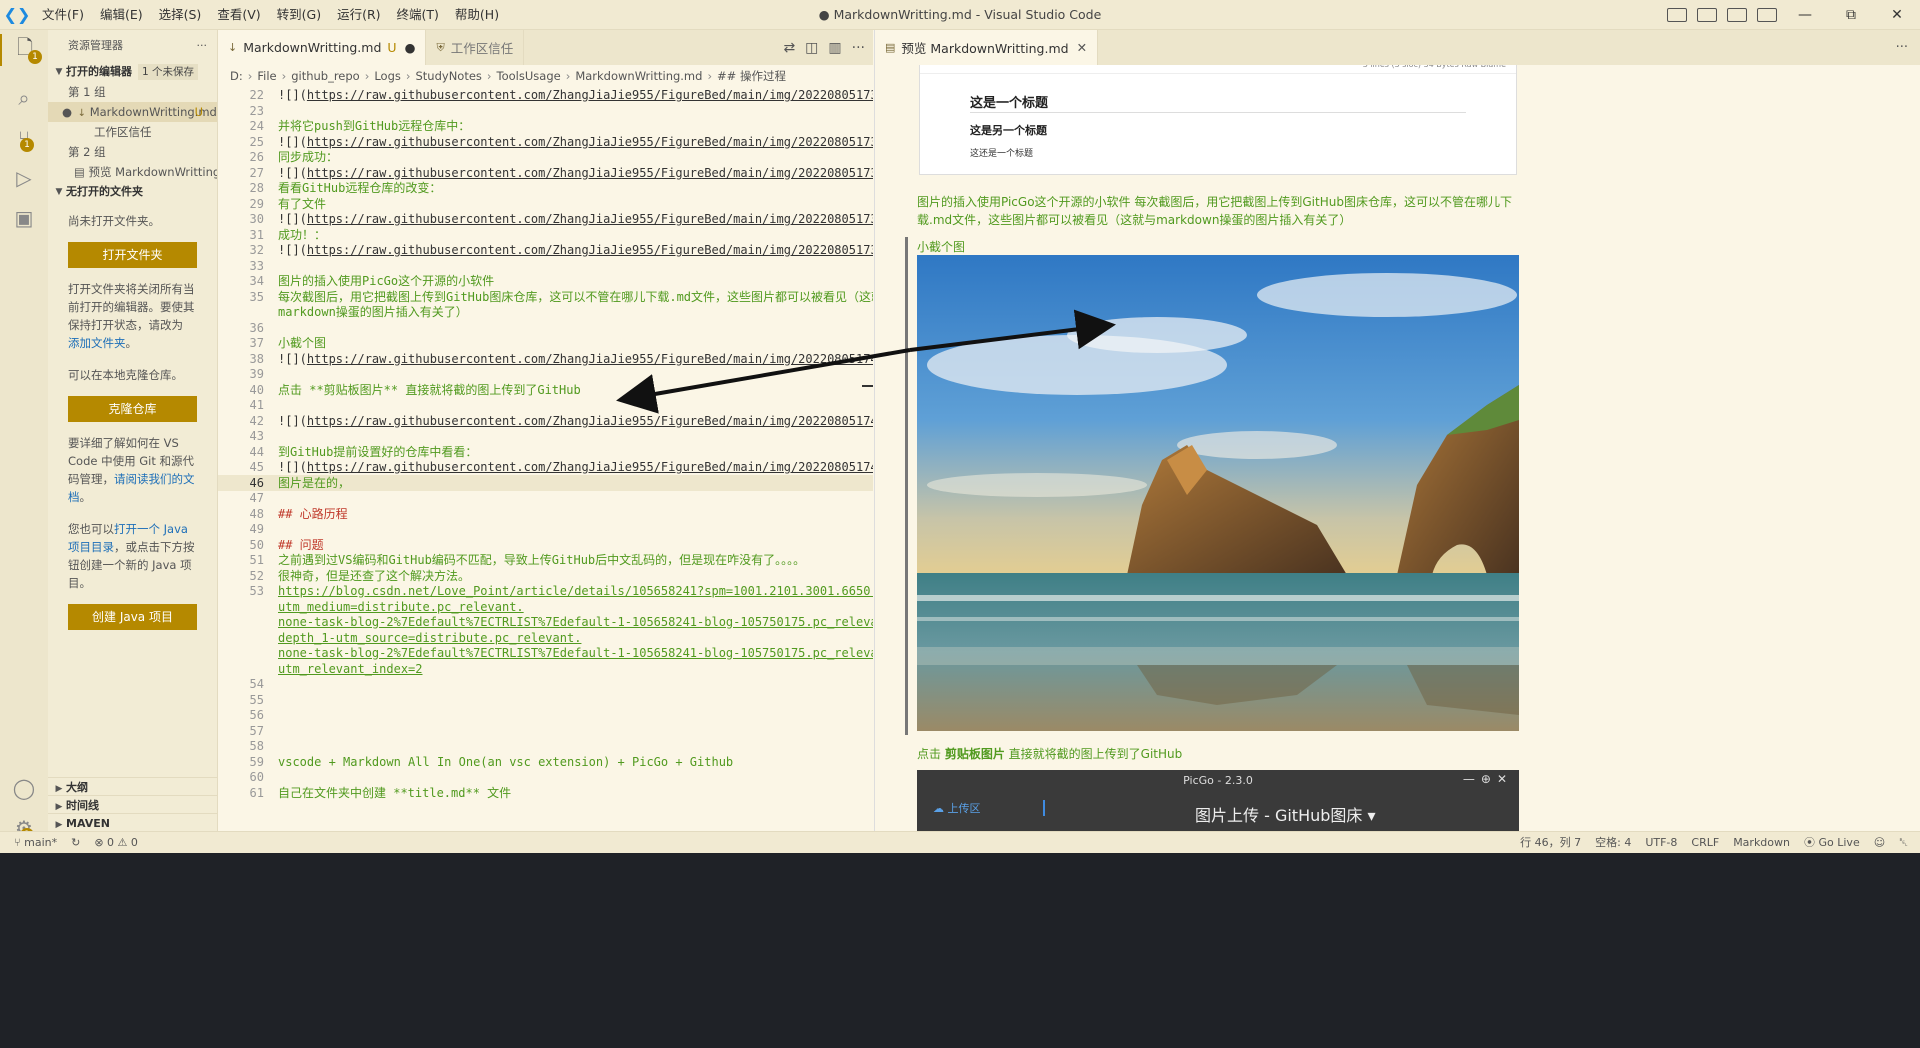 This screenshot has width=1920, height=1048. What do you see at coordinates (545, 576) in the screenshot?
I see `code-line: 52 很神奇，但是还查了这个解决方法。` at bounding box center [545, 576].